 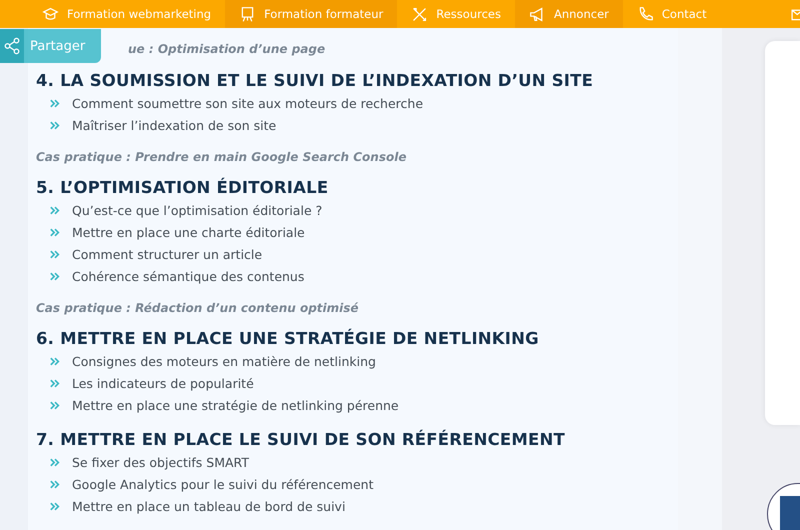 I want to click on list-item-text: Mettre en place un tableau de bord de suivi, so click(x=209, y=506).